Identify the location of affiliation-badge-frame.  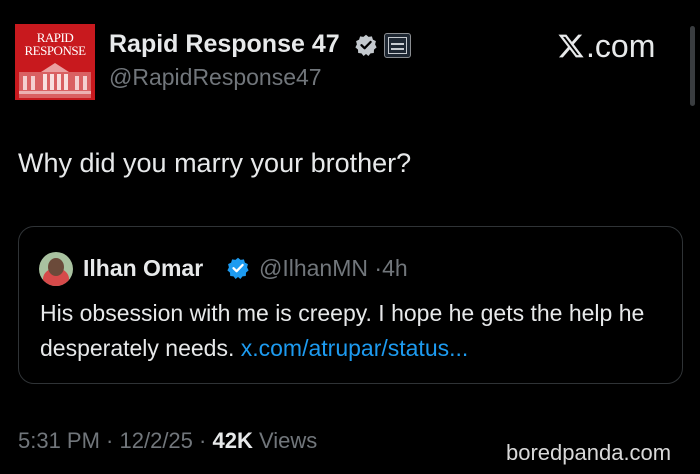
(397, 45).